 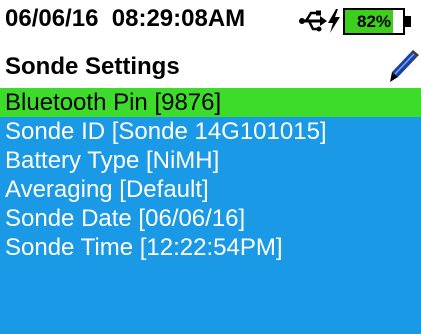 I want to click on pen-icon, so click(x=404, y=67).